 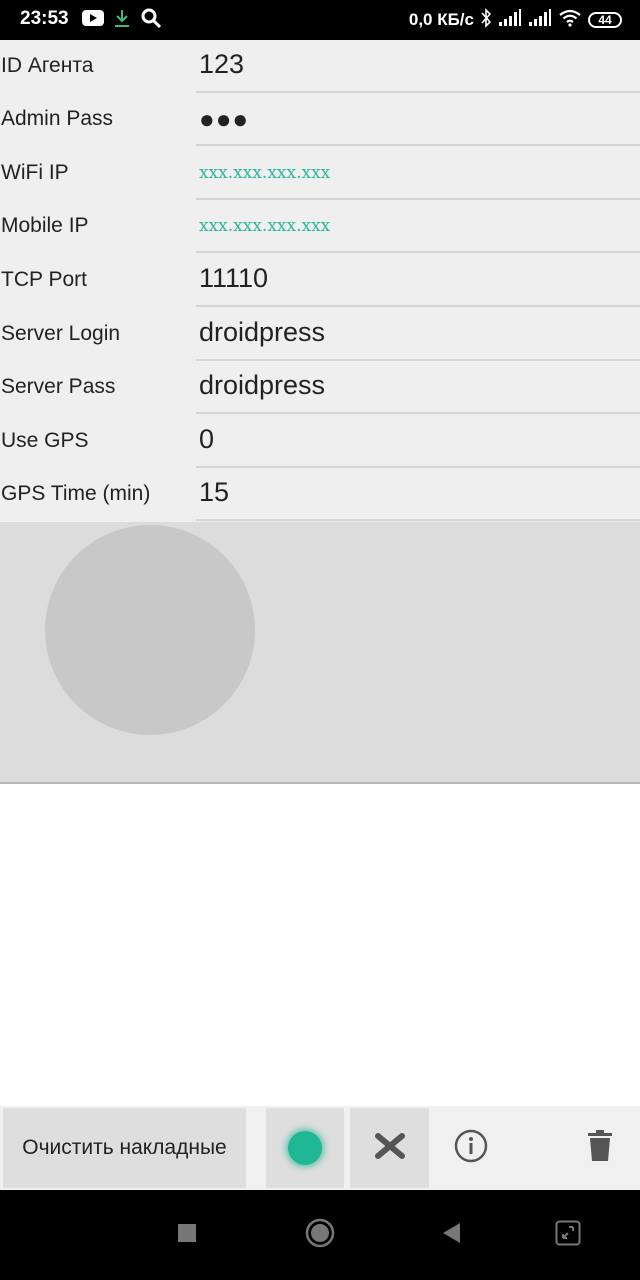 I want to click on status-dot-icon, so click(x=305, y=1148).